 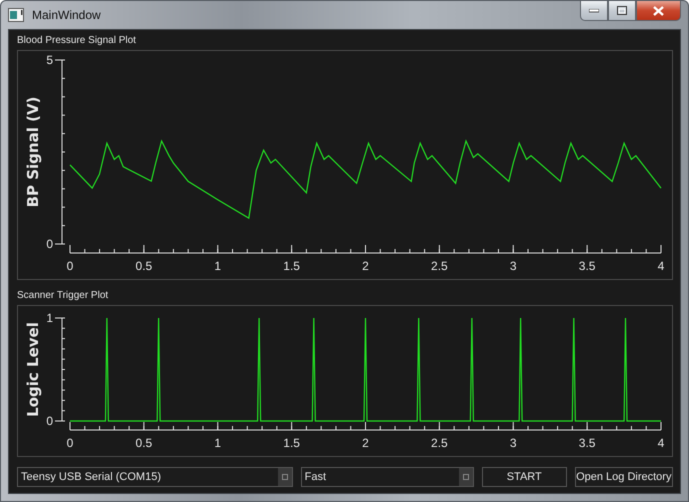 What do you see at coordinates (63, 295) in the screenshot?
I see `plot-title: Scanner Trigger Plot` at bounding box center [63, 295].